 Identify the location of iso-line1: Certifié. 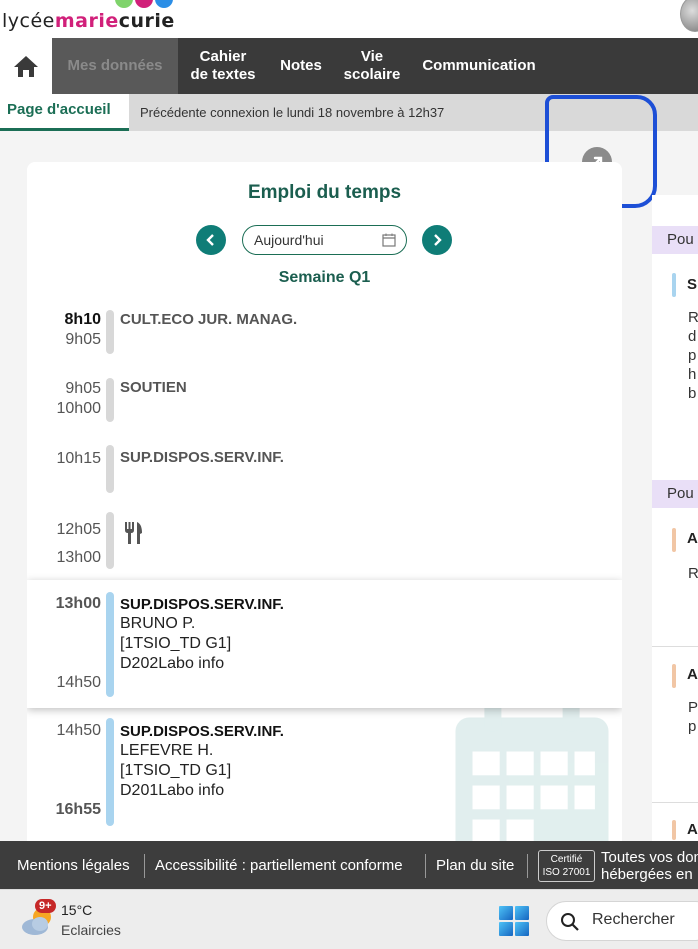
(566, 859).